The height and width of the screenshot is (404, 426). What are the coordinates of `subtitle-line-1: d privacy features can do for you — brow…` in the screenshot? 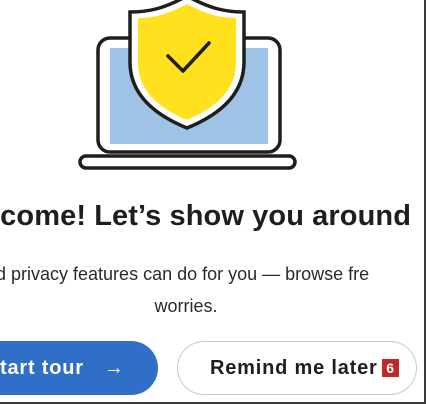 It's located at (185, 274).